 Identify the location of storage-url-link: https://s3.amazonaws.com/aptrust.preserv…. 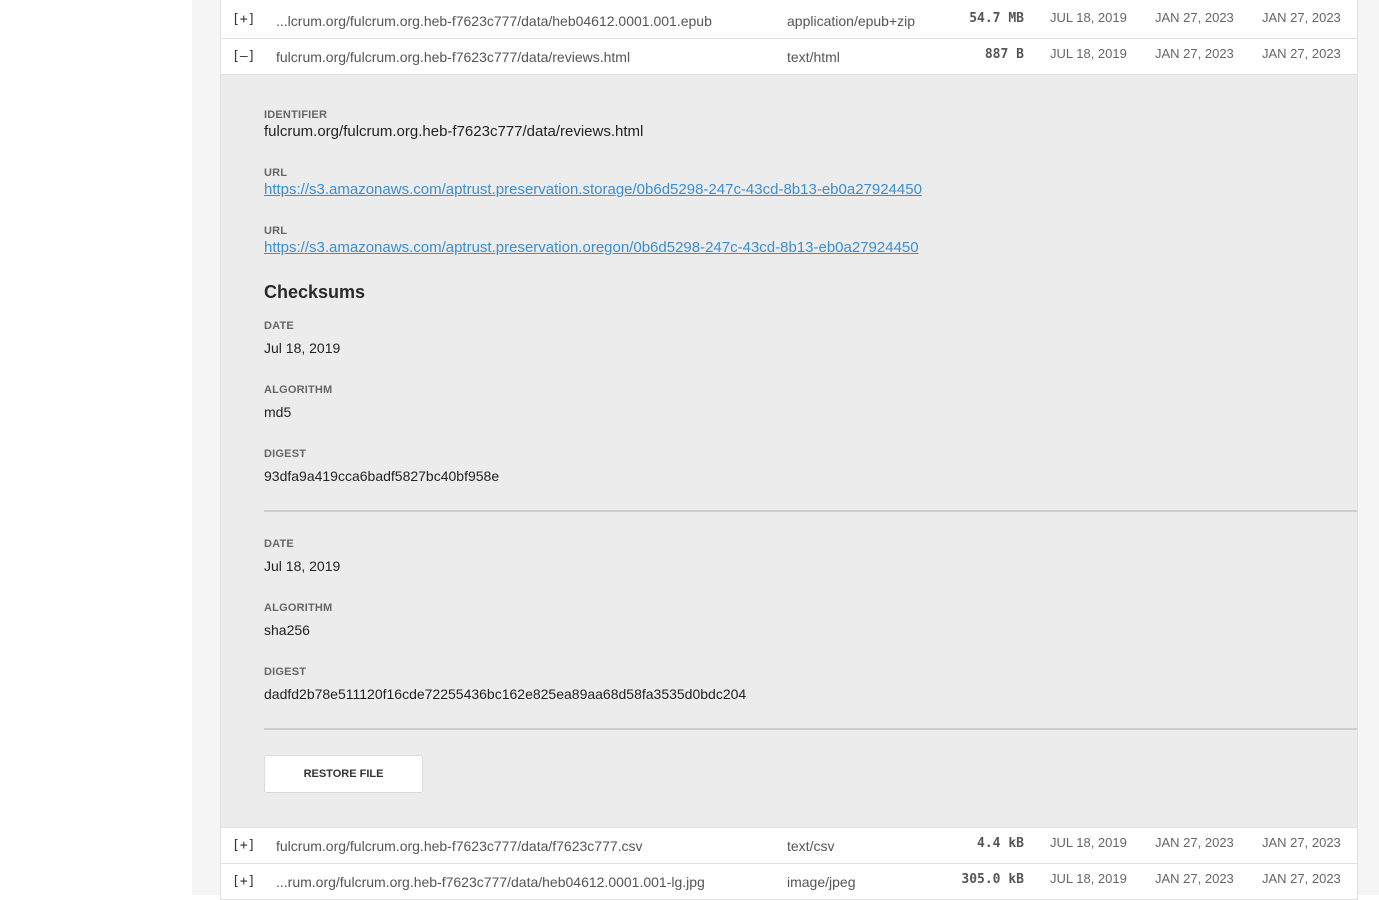
(593, 189).